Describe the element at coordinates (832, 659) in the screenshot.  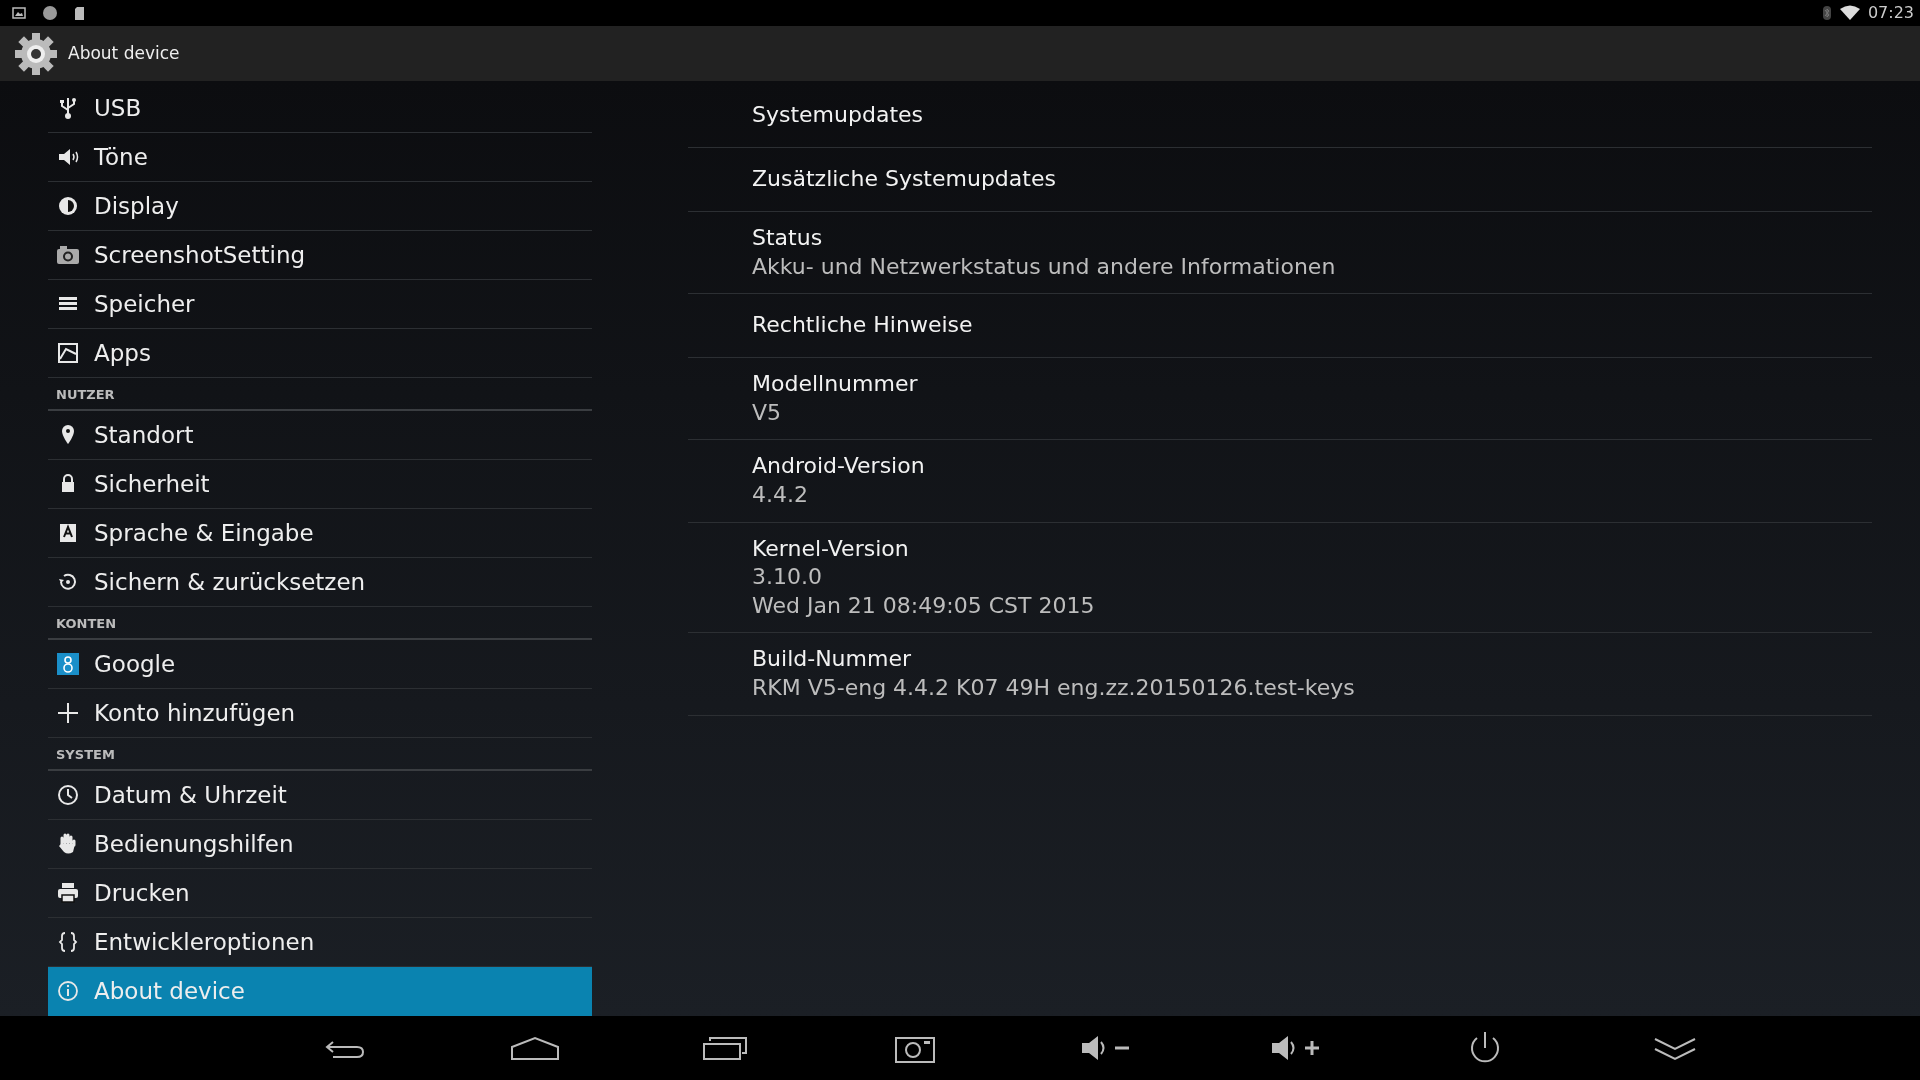
I see `detail-title: Build-Nummer` at that location.